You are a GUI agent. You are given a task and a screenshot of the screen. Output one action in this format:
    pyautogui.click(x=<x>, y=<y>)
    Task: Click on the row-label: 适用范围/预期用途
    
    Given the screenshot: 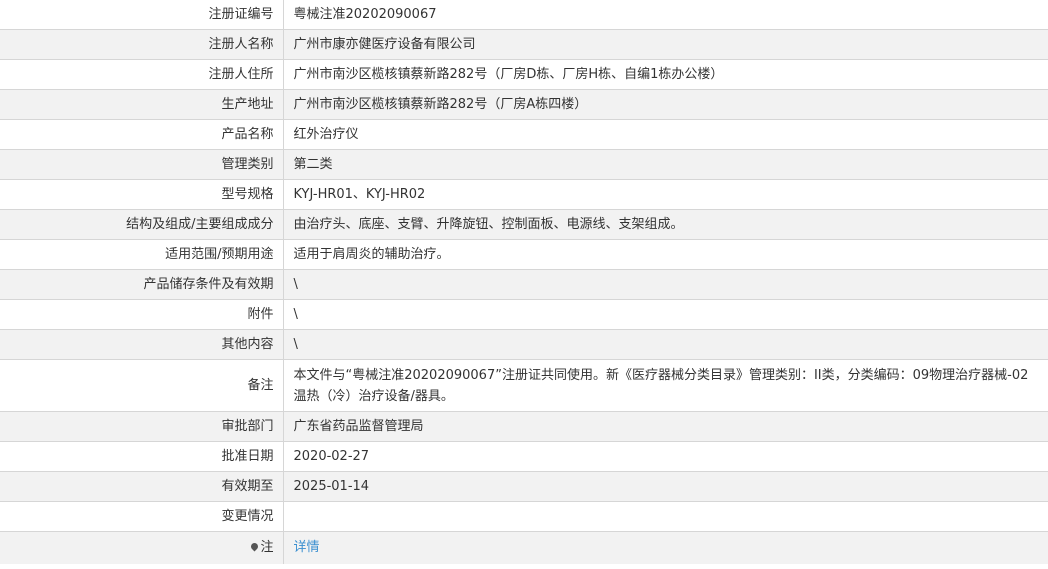 What is the action you would take?
    pyautogui.click(x=142, y=254)
    